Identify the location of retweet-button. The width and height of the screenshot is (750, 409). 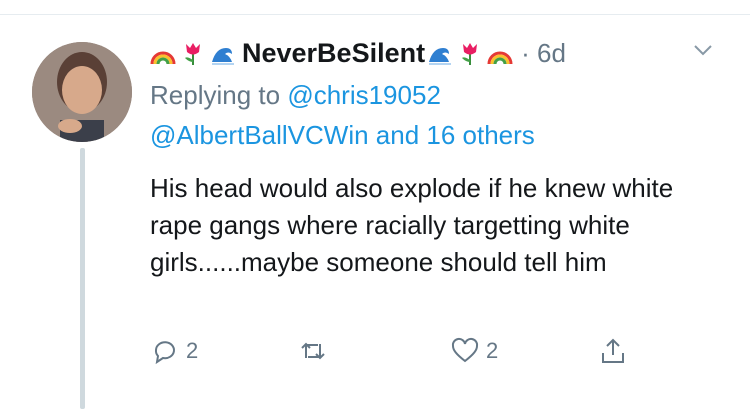
(316, 351).